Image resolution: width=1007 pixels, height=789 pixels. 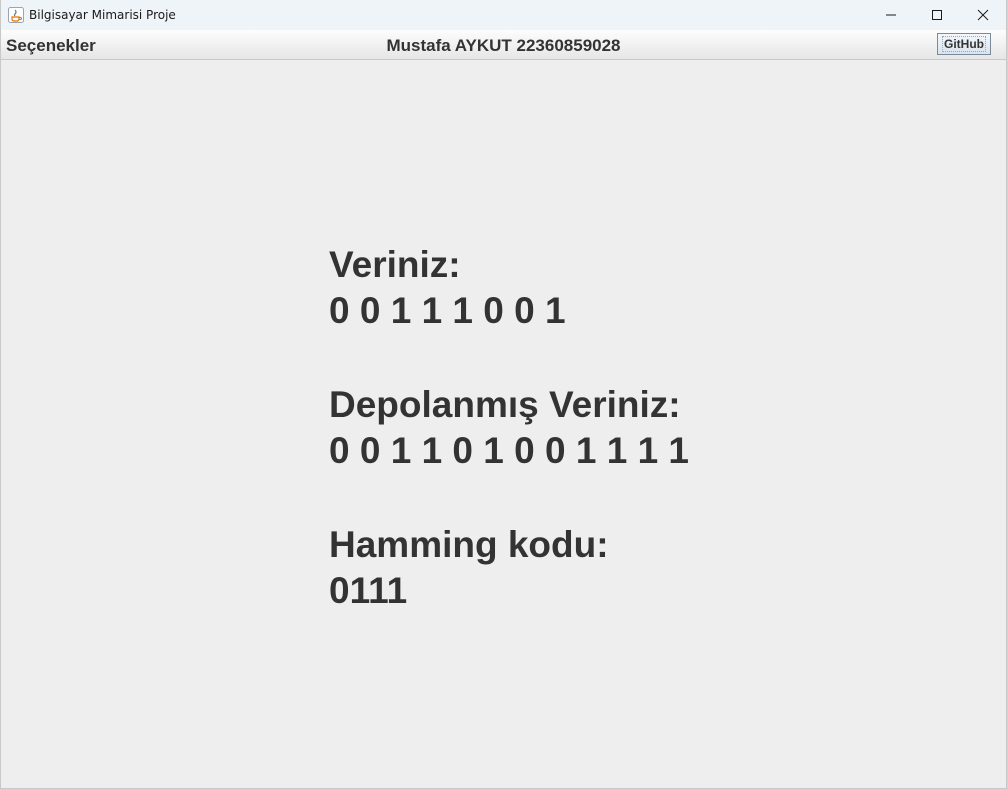 I want to click on close-button, so click(x=983, y=15).